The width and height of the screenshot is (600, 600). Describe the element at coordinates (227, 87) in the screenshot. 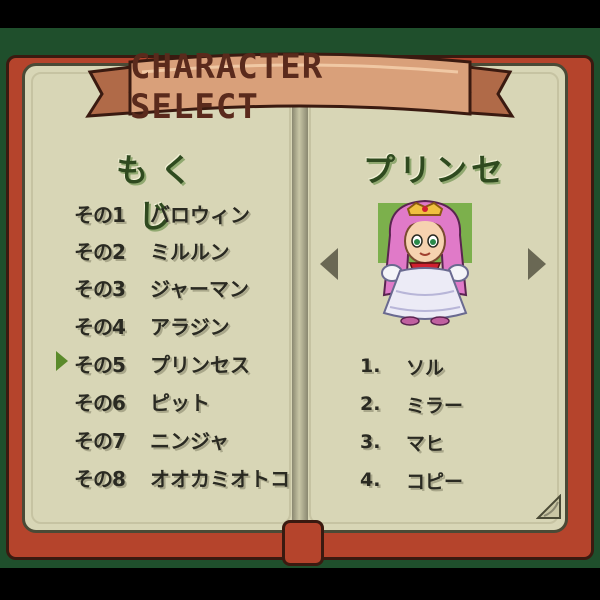

I see `screen-title: CHARACTER SELECT` at that location.